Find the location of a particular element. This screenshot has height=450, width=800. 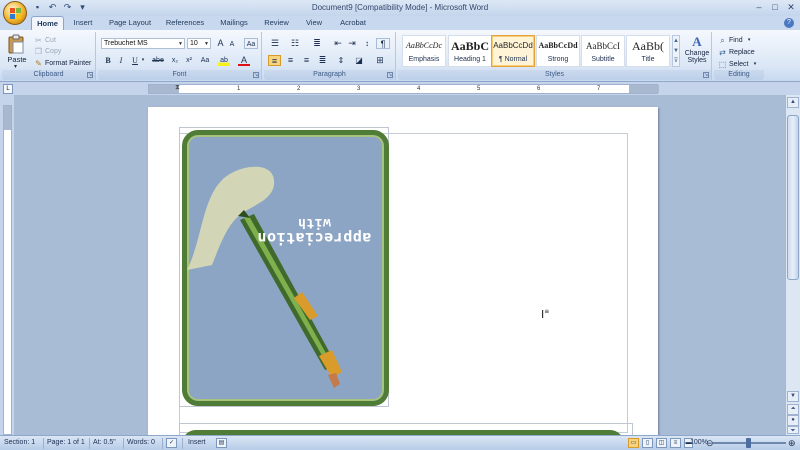

italic-button: I is located at coordinates (121, 60).